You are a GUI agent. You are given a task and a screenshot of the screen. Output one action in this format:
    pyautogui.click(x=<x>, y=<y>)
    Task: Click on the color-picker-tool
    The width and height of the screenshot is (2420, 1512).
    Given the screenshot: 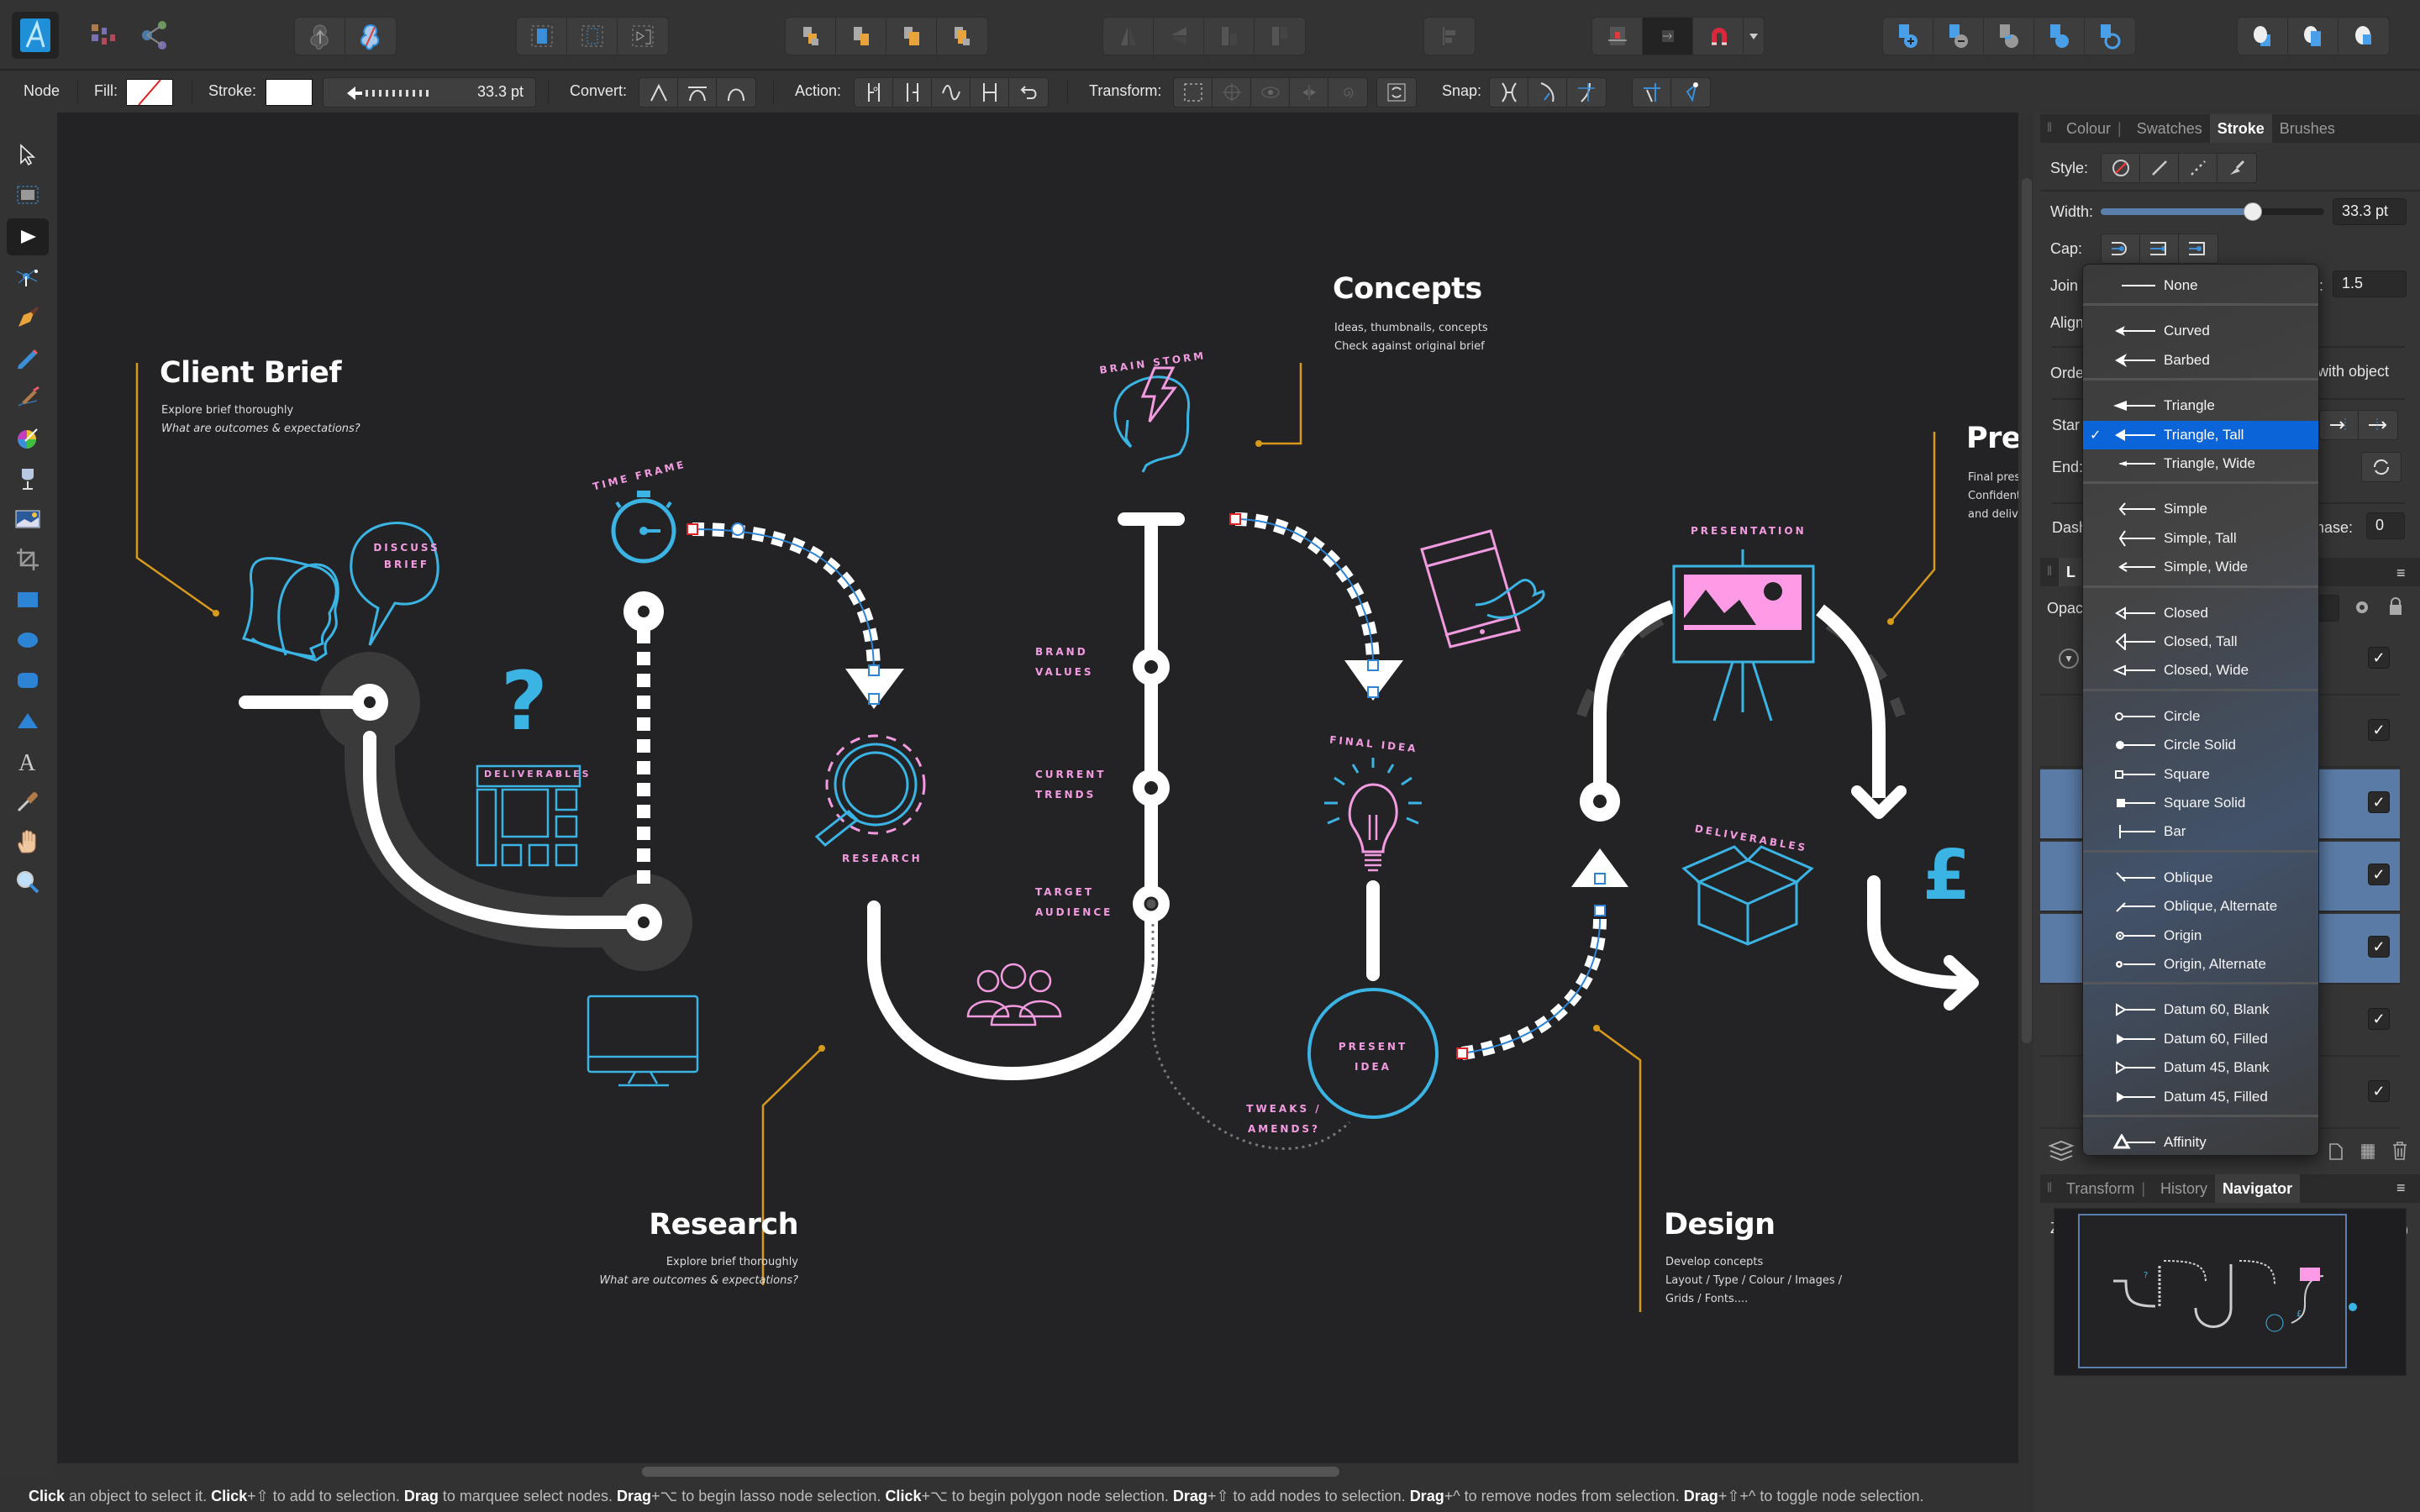 What is the action you would take?
    pyautogui.click(x=28, y=801)
    